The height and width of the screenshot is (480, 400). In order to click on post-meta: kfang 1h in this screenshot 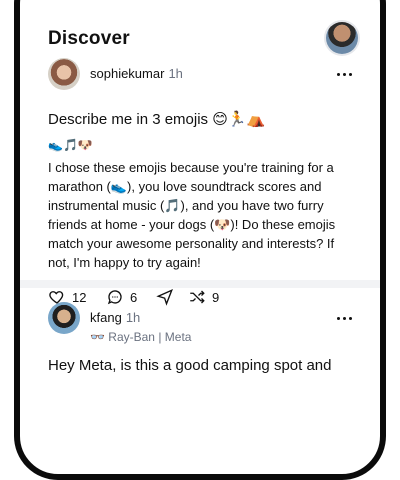, I will do `click(115, 317)`.